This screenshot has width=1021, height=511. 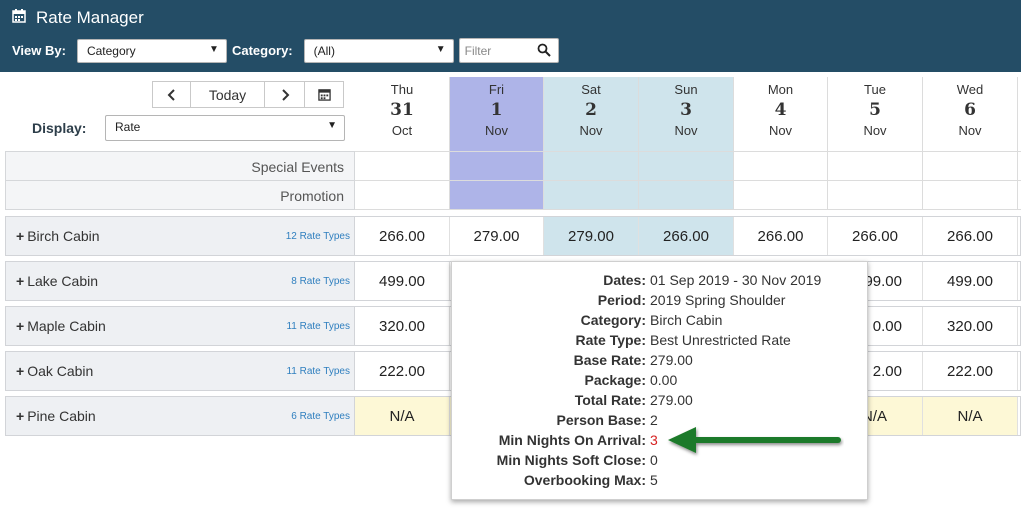 What do you see at coordinates (780, 89) in the screenshot?
I see `day-name: Mon` at bounding box center [780, 89].